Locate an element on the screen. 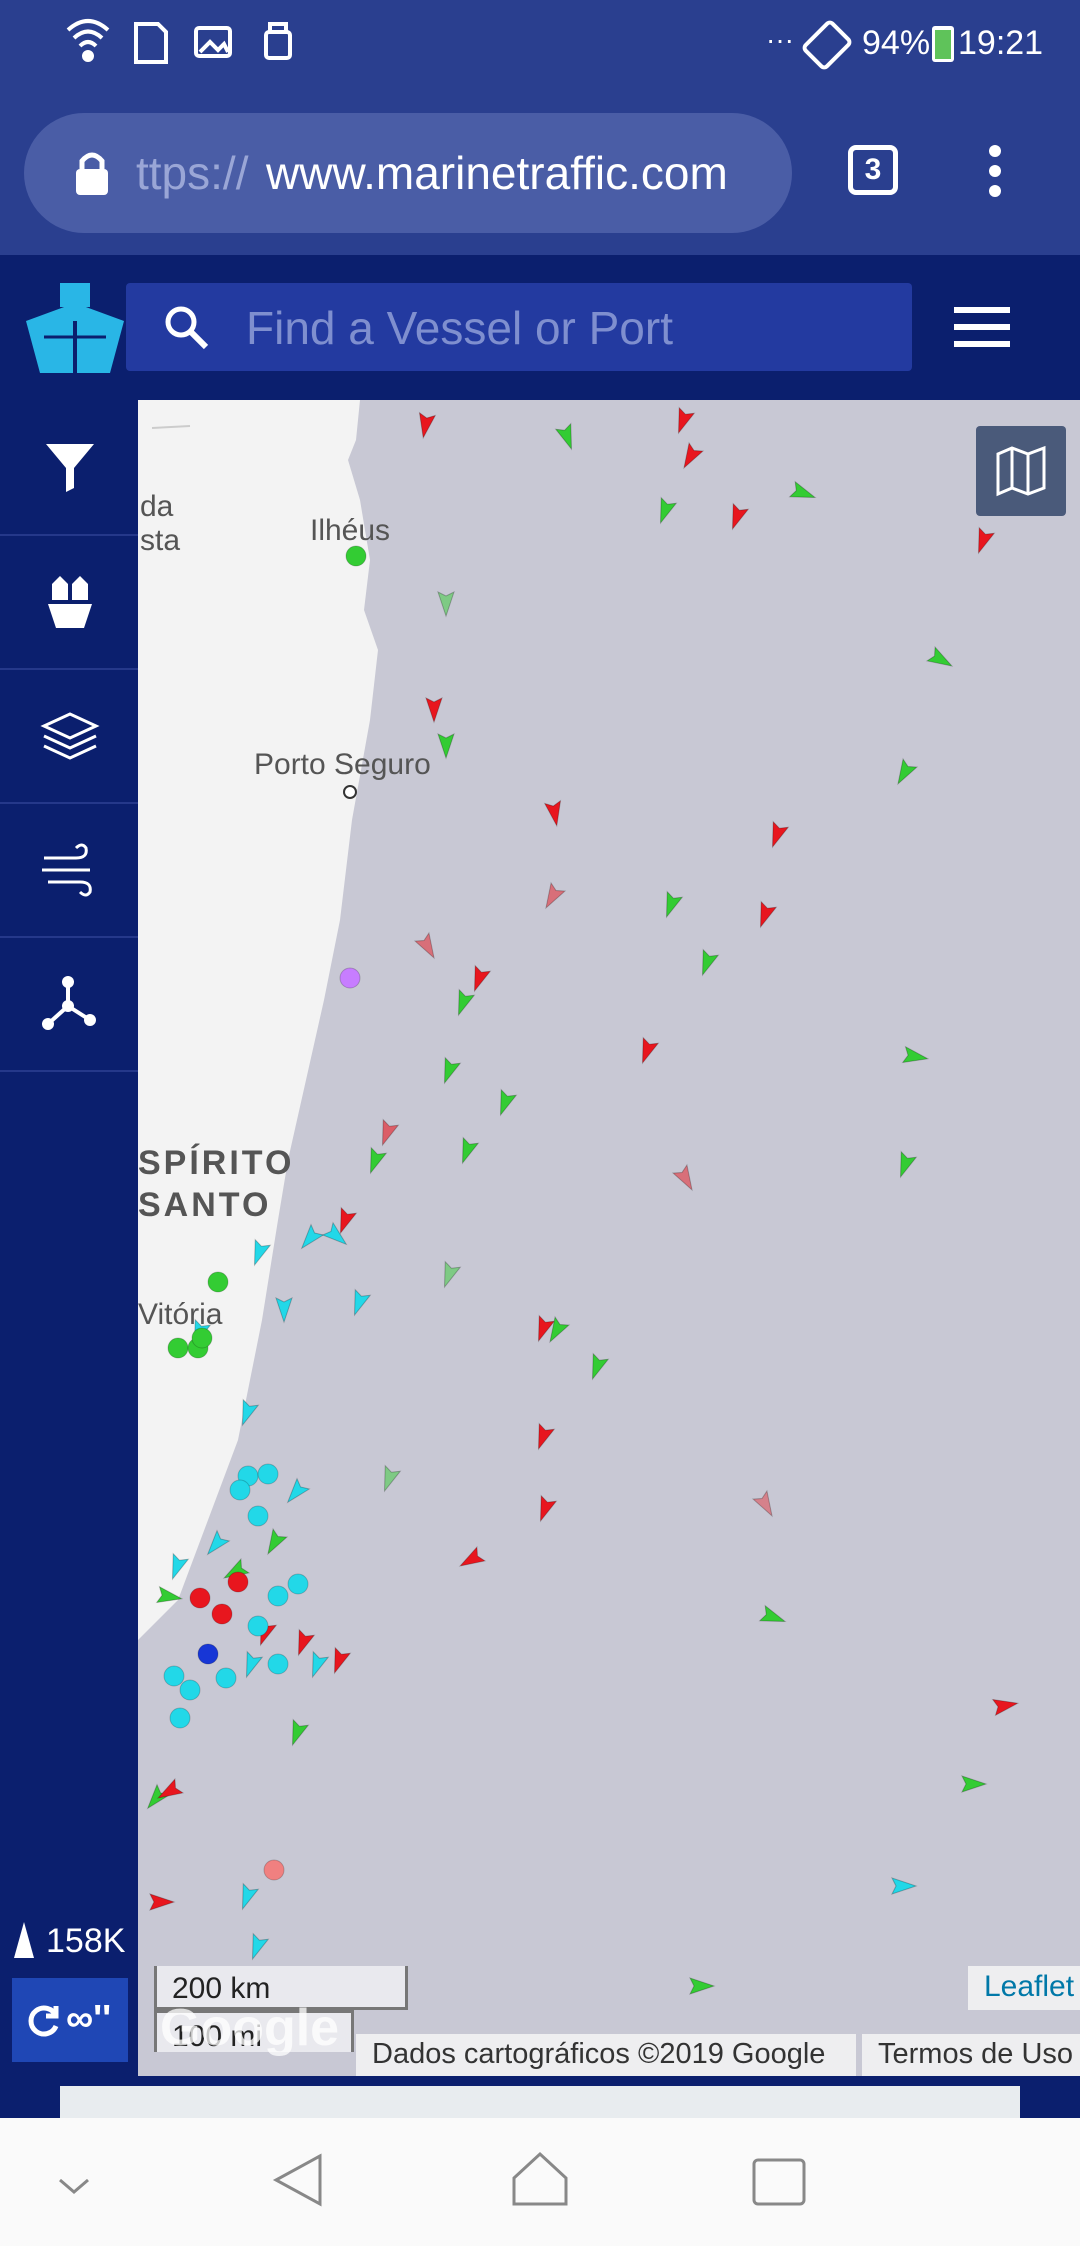 The image size is (1080, 2251). terms-link: Termos de Uso is located at coordinates (975, 2054).